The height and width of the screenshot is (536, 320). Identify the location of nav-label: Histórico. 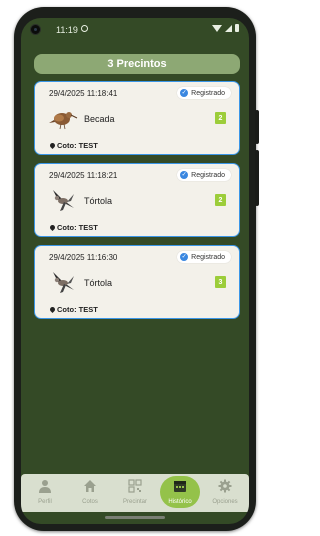
(180, 502).